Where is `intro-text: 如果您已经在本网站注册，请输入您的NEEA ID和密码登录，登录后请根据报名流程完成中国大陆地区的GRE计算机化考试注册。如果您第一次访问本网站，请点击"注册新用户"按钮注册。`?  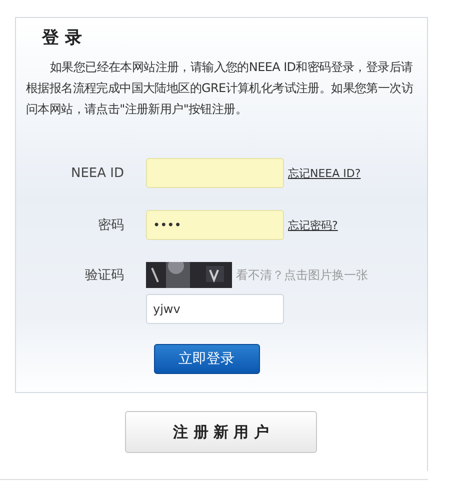
intro-text: 如果您已经在本网站注册，请输入您的NEEA ID和密码登录，登录后请根据报名流程完成中国大陆地区的GRE计算机化考试注册。如果您第一次访问本网站，请点击"注册新用户"按钮注册。 is located at coordinates (220, 88).